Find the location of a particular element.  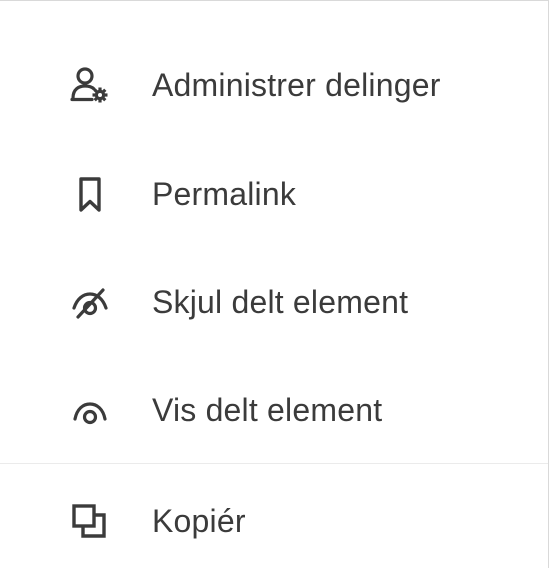

menu-item-label: Permalink is located at coordinates (224, 193).